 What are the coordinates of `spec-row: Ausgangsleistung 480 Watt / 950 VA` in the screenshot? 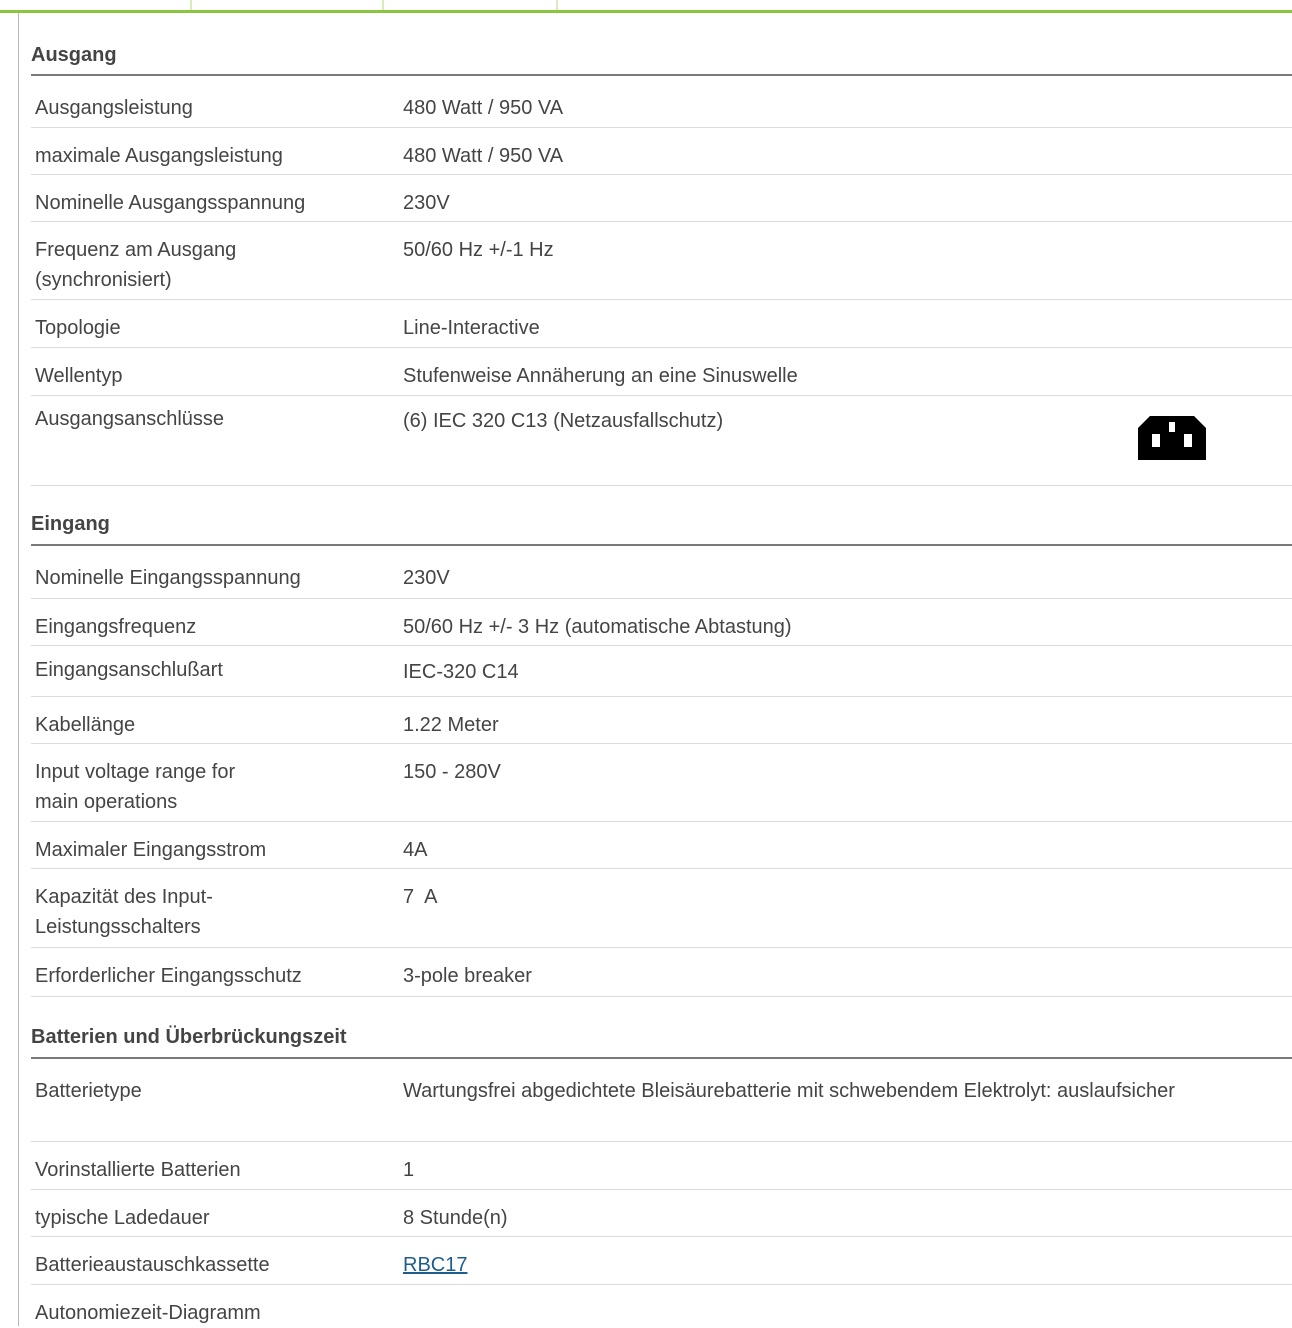 It's located at (661, 104).